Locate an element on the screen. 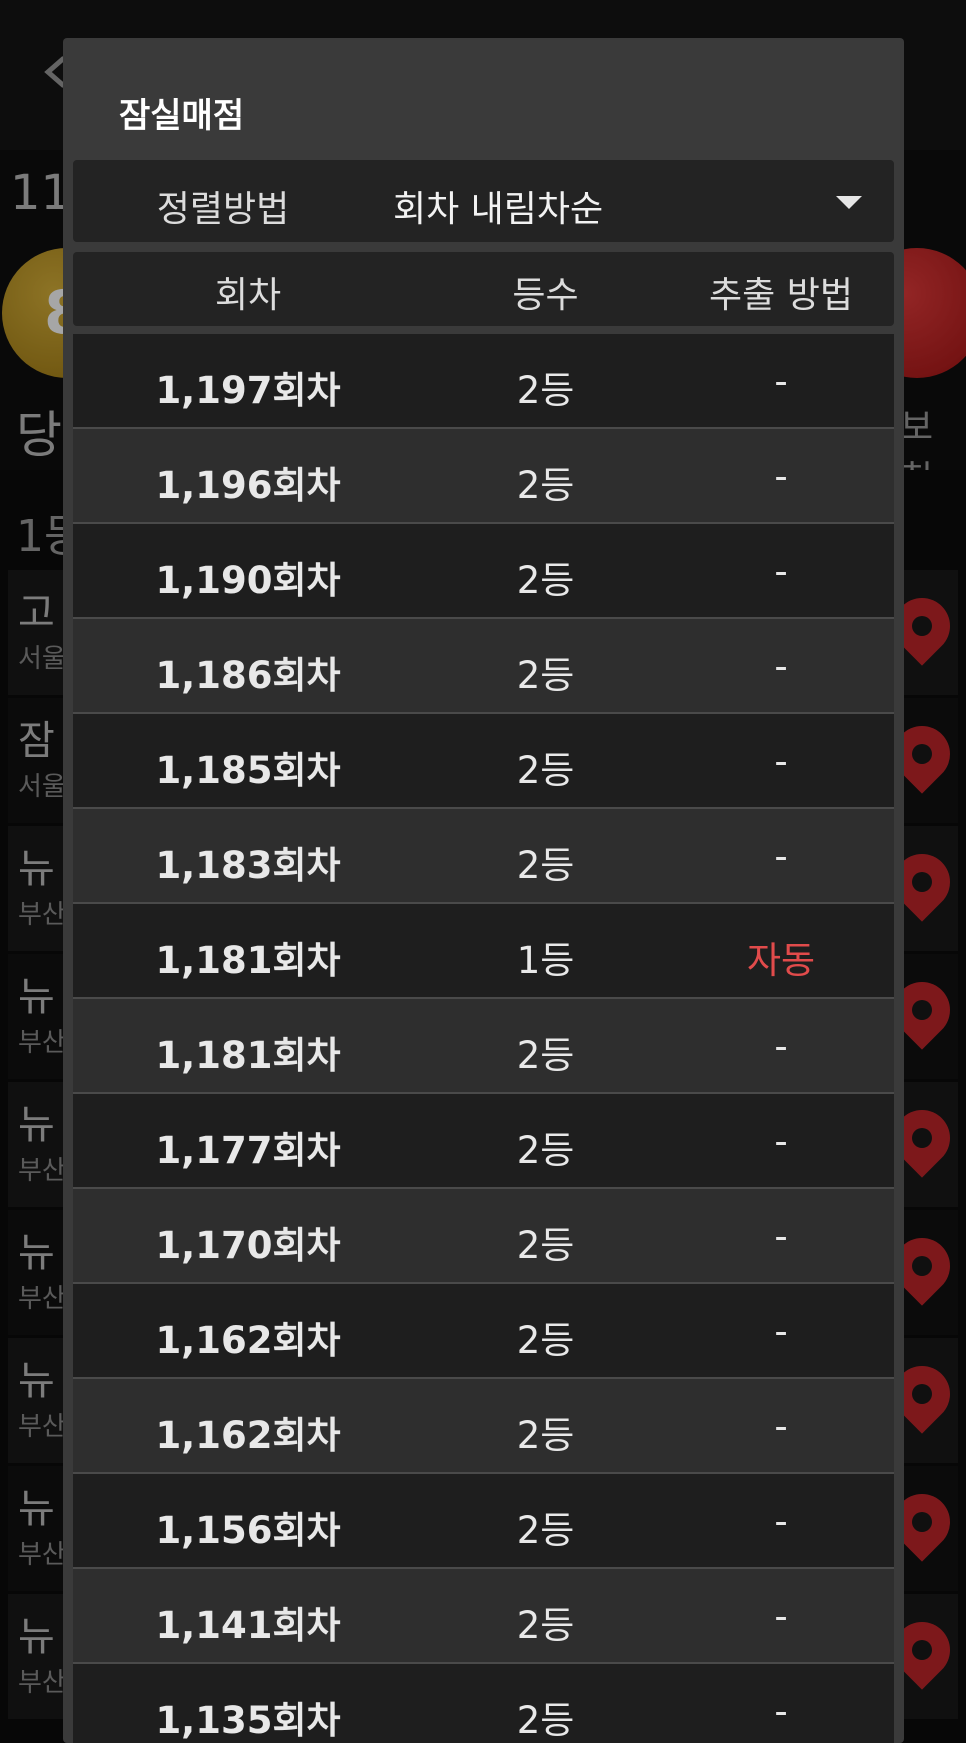 Image resolution: width=966 pixels, height=1743 pixels. round-cell: 1,135회차 is located at coordinates (248, 1720).